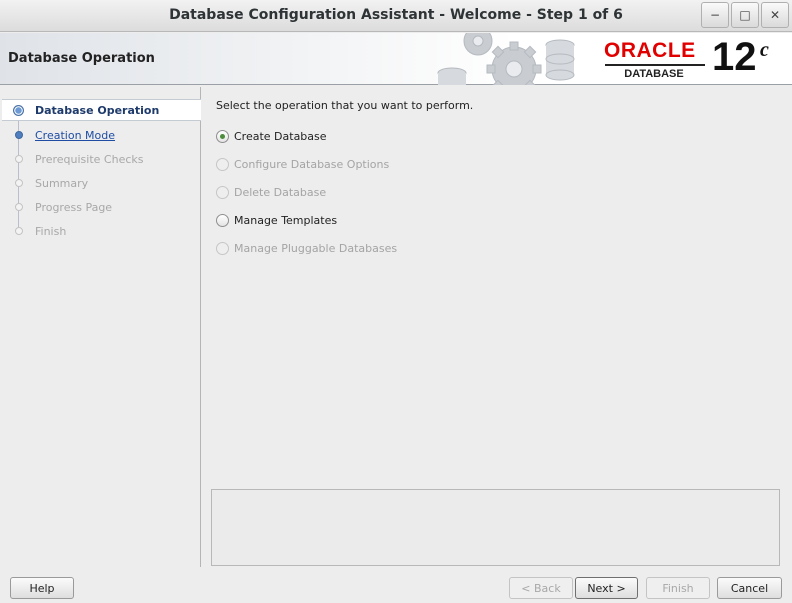 The image size is (792, 603). I want to click on oracle-database-12c-logo: ORACLE DATABASE 12 c, so click(694, 58).